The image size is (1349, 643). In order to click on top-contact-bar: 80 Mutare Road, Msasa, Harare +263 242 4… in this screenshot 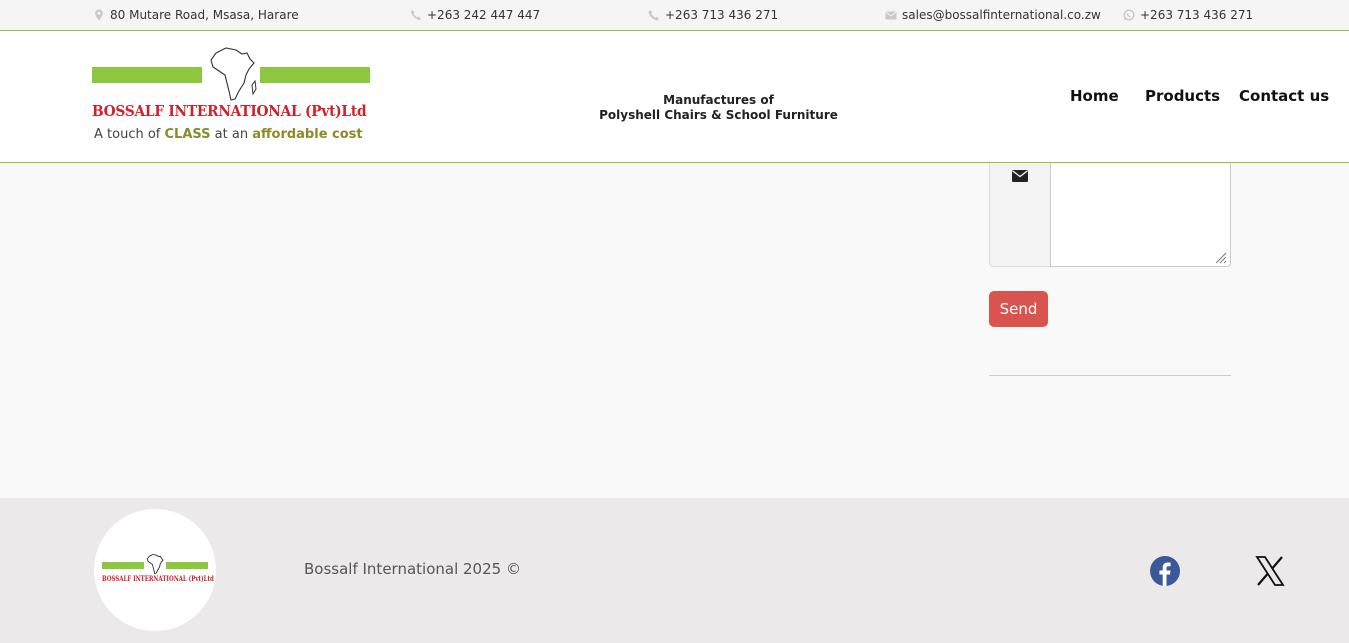, I will do `click(674, 15)`.